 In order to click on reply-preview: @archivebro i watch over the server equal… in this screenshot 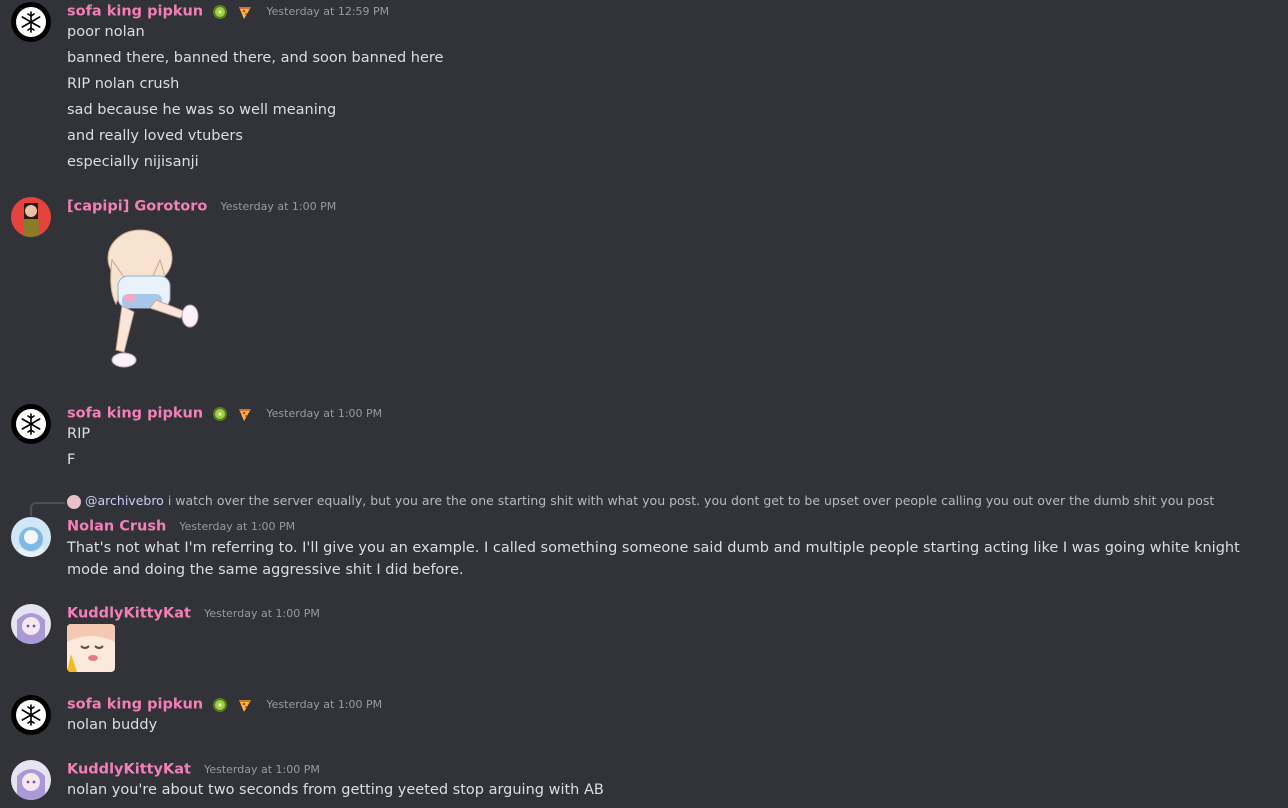, I will do `click(640, 502)`.